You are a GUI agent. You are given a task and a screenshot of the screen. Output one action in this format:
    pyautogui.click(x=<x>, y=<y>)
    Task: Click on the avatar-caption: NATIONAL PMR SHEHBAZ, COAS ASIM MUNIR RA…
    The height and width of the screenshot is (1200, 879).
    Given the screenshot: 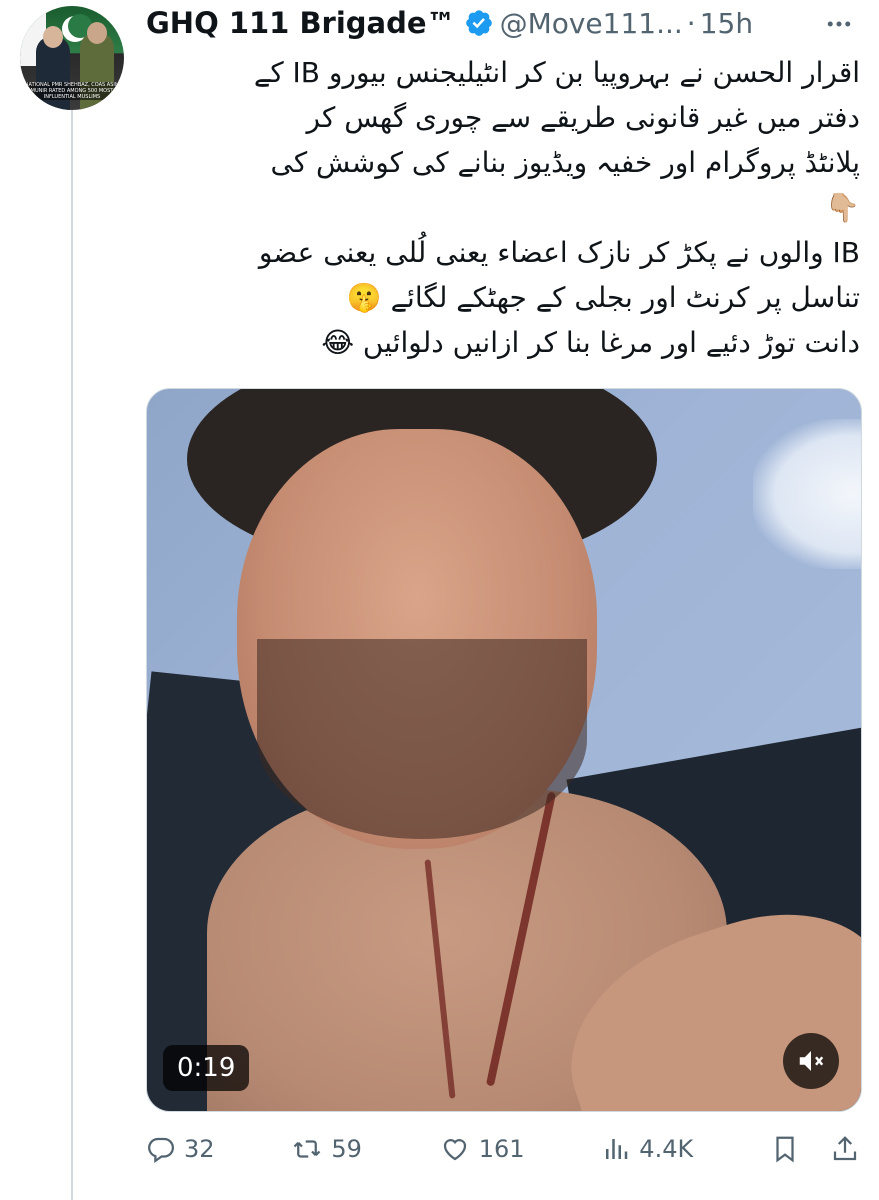 What is the action you would take?
    pyautogui.click(x=72, y=91)
    